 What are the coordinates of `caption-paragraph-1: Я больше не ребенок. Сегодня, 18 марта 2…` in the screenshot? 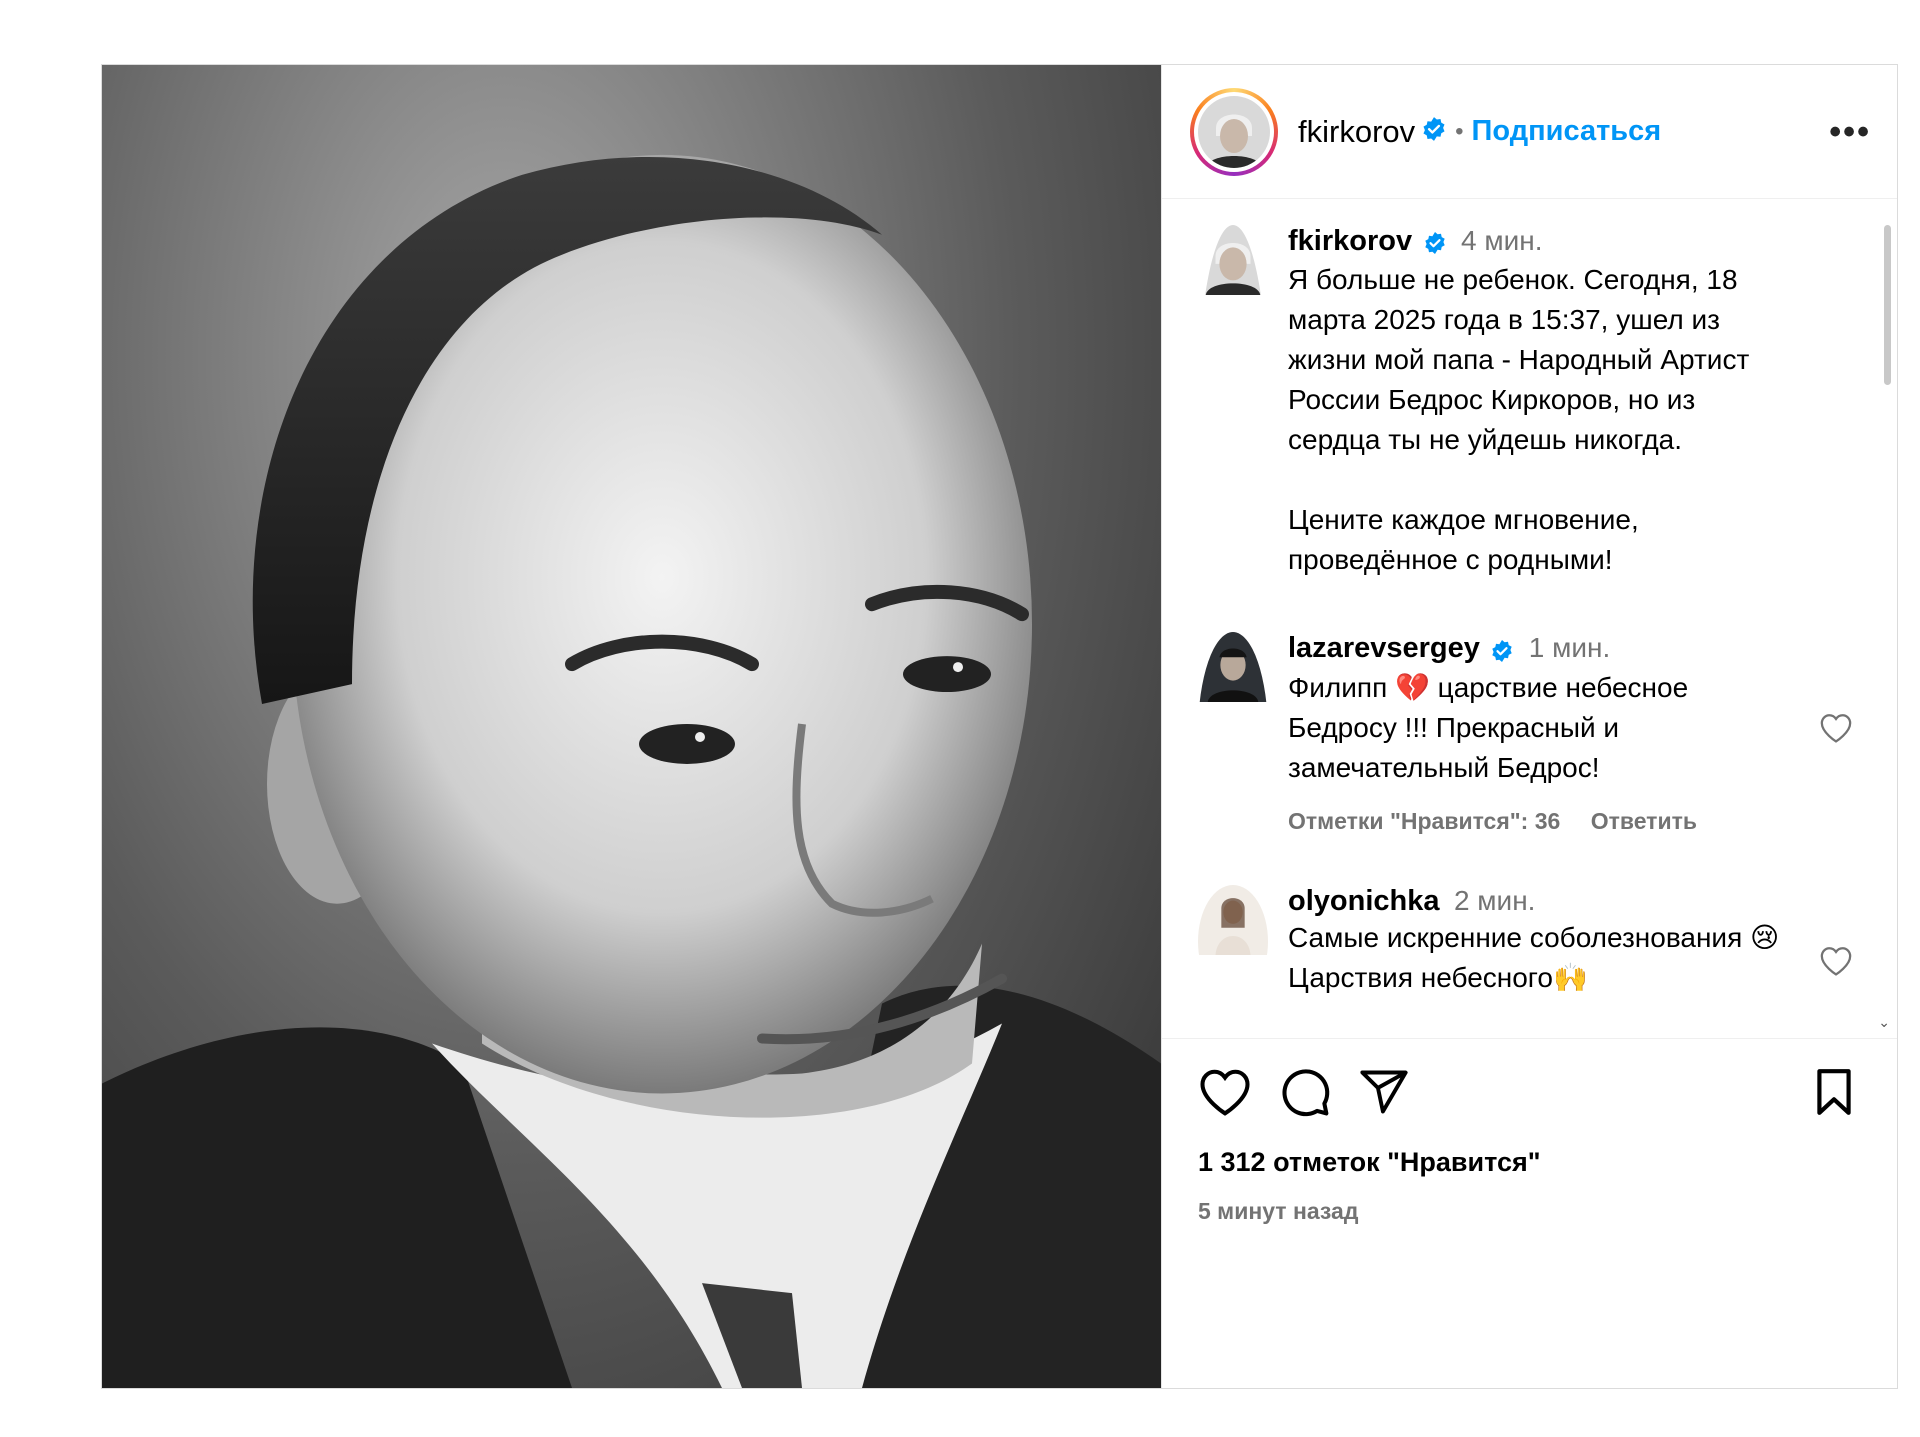 It's located at (1519, 360).